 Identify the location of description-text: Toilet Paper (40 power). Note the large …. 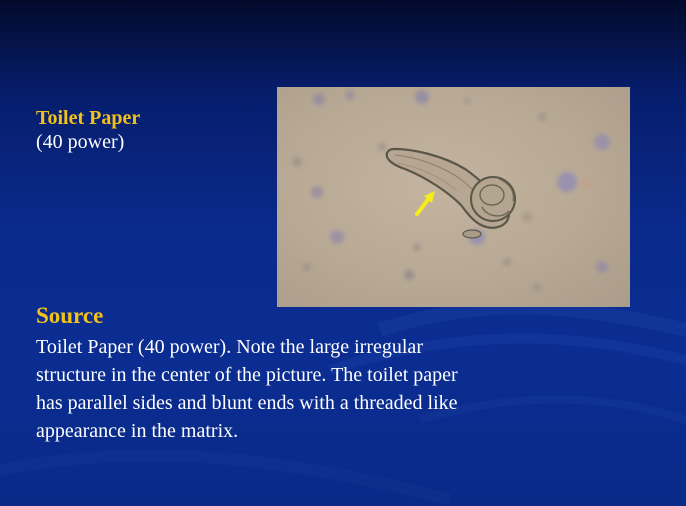
(247, 389).